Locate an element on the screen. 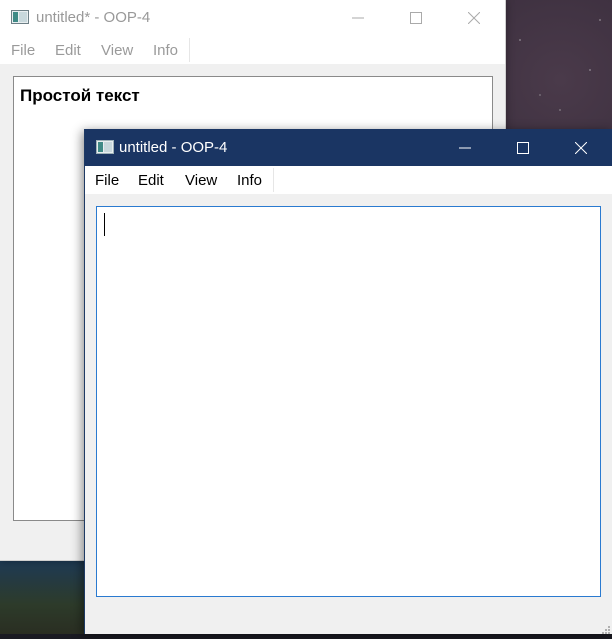 Image resolution: width=612 pixels, height=639 pixels. back-window-title: untitled* - OOP-4 is located at coordinates (93, 17).